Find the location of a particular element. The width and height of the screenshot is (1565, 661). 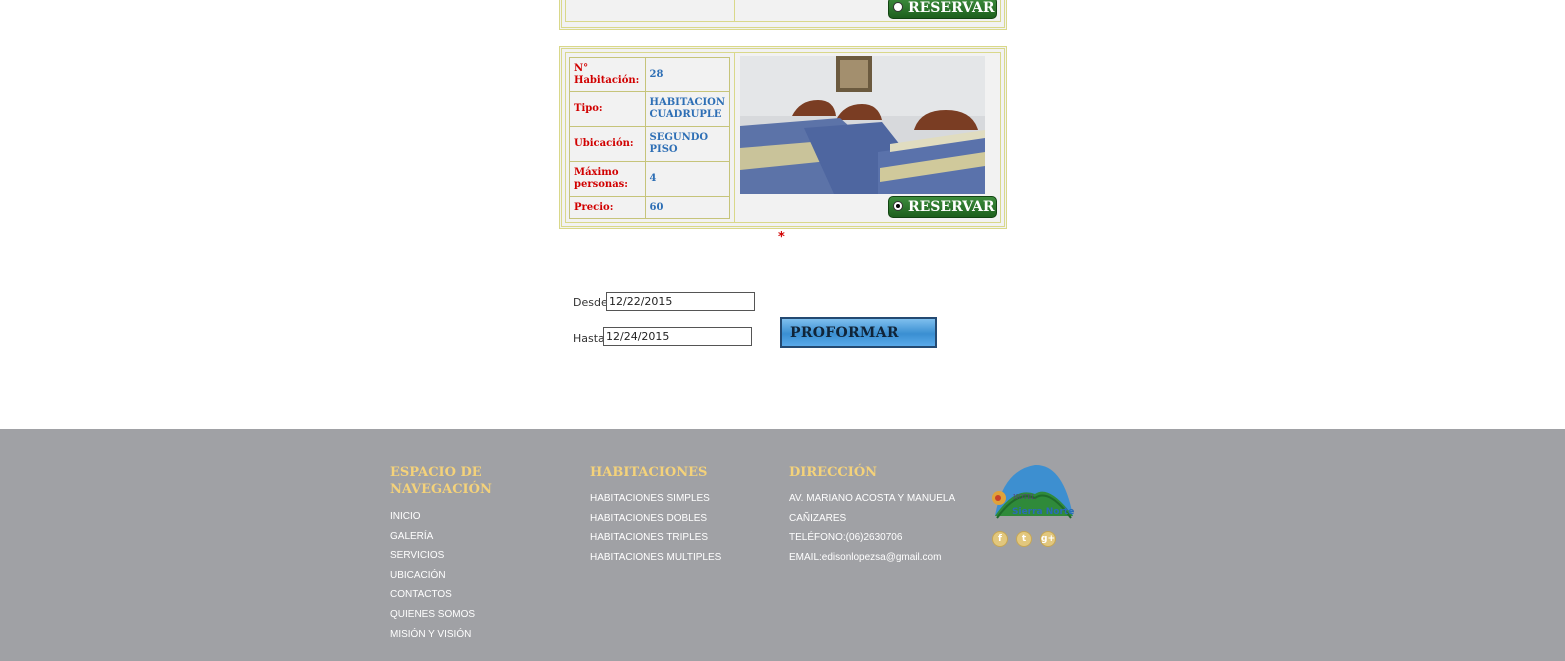

svg-text: Sierra Norte is located at coordinates (1043, 512).